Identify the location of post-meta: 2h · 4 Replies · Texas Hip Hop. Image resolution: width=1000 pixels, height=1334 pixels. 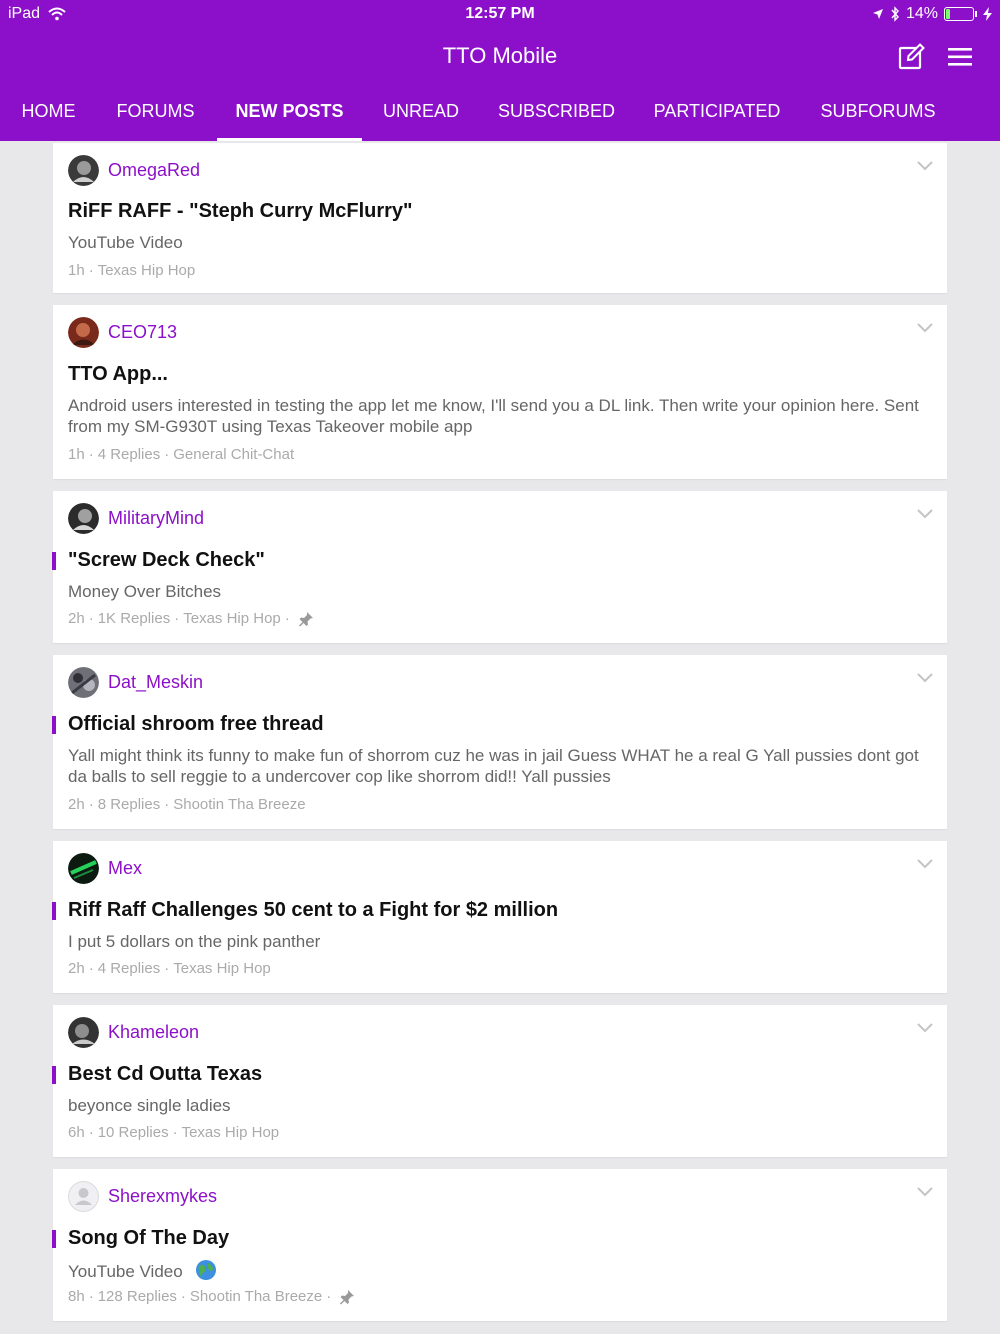
(169, 968).